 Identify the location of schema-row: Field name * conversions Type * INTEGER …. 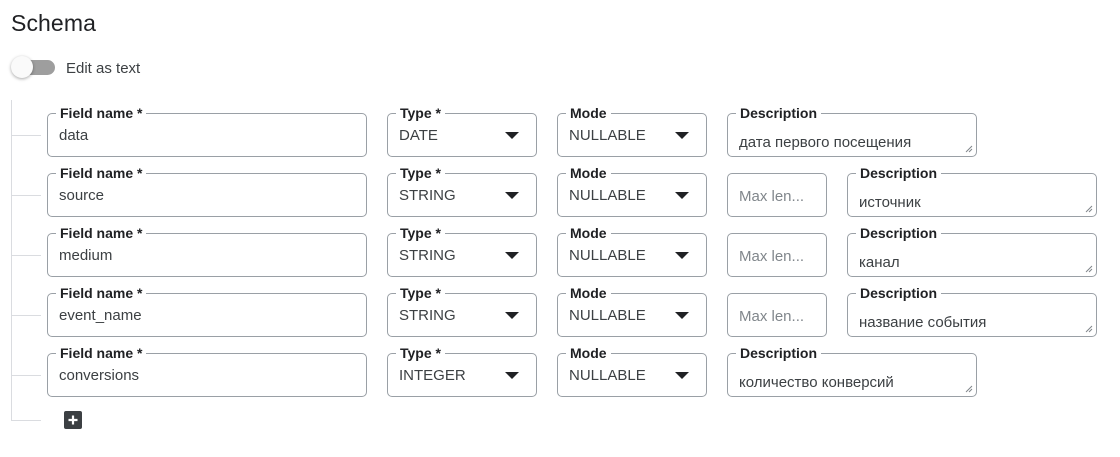
(560, 372).